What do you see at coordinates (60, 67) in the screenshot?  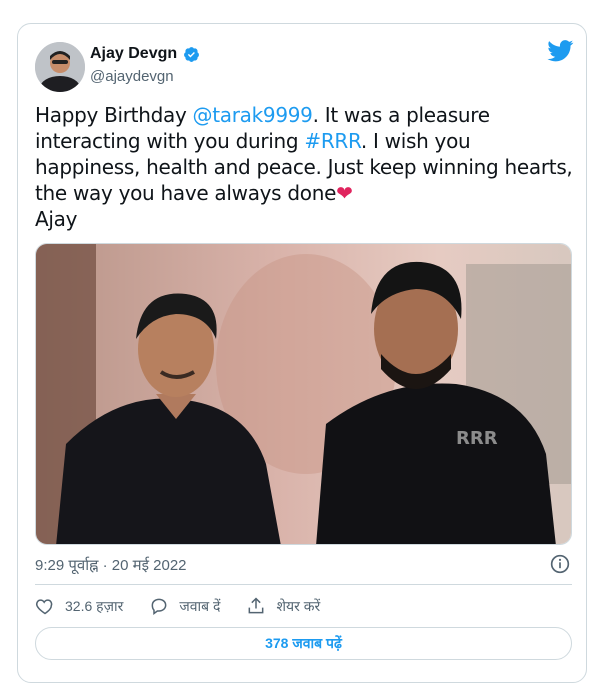 I see `avatar` at bounding box center [60, 67].